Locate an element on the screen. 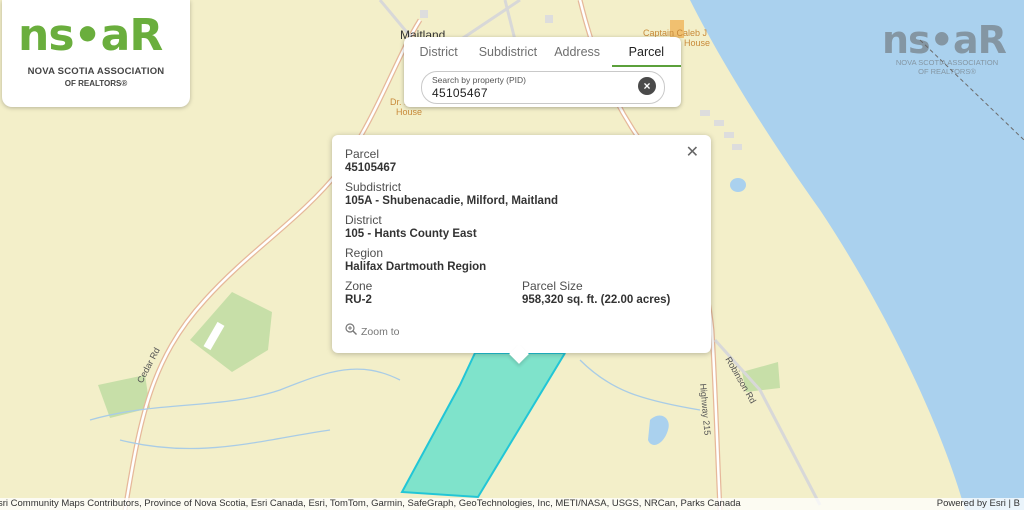 Image resolution: width=1024 pixels, height=510 pixels. tab-district: District is located at coordinates (438, 52).